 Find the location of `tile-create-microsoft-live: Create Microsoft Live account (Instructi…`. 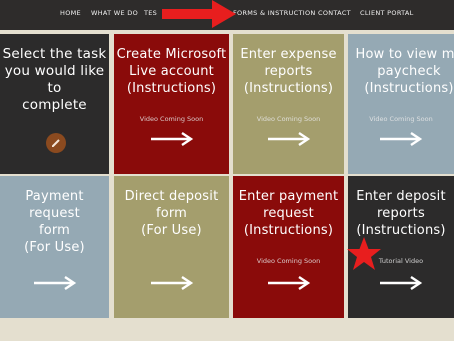

tile-create-microsoft-live: Create Microsoft Live account (Instructi… is located at coordinates (171, 104).